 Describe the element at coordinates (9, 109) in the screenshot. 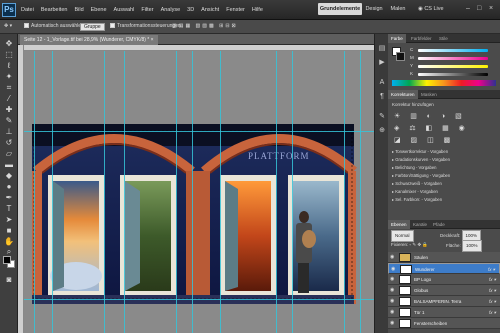

I see `healing-brush-icon: ✚` at that location.